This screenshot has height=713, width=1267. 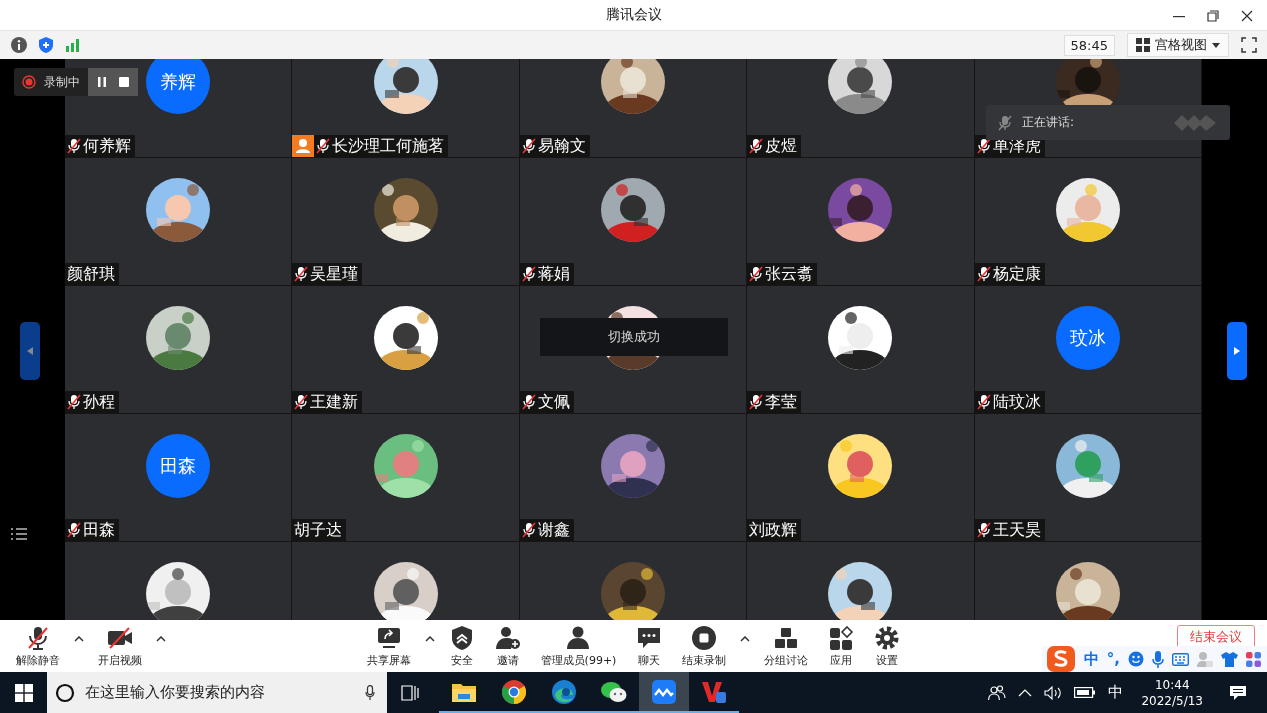 I want to click on recording-icon, so click(x=29, y=82).